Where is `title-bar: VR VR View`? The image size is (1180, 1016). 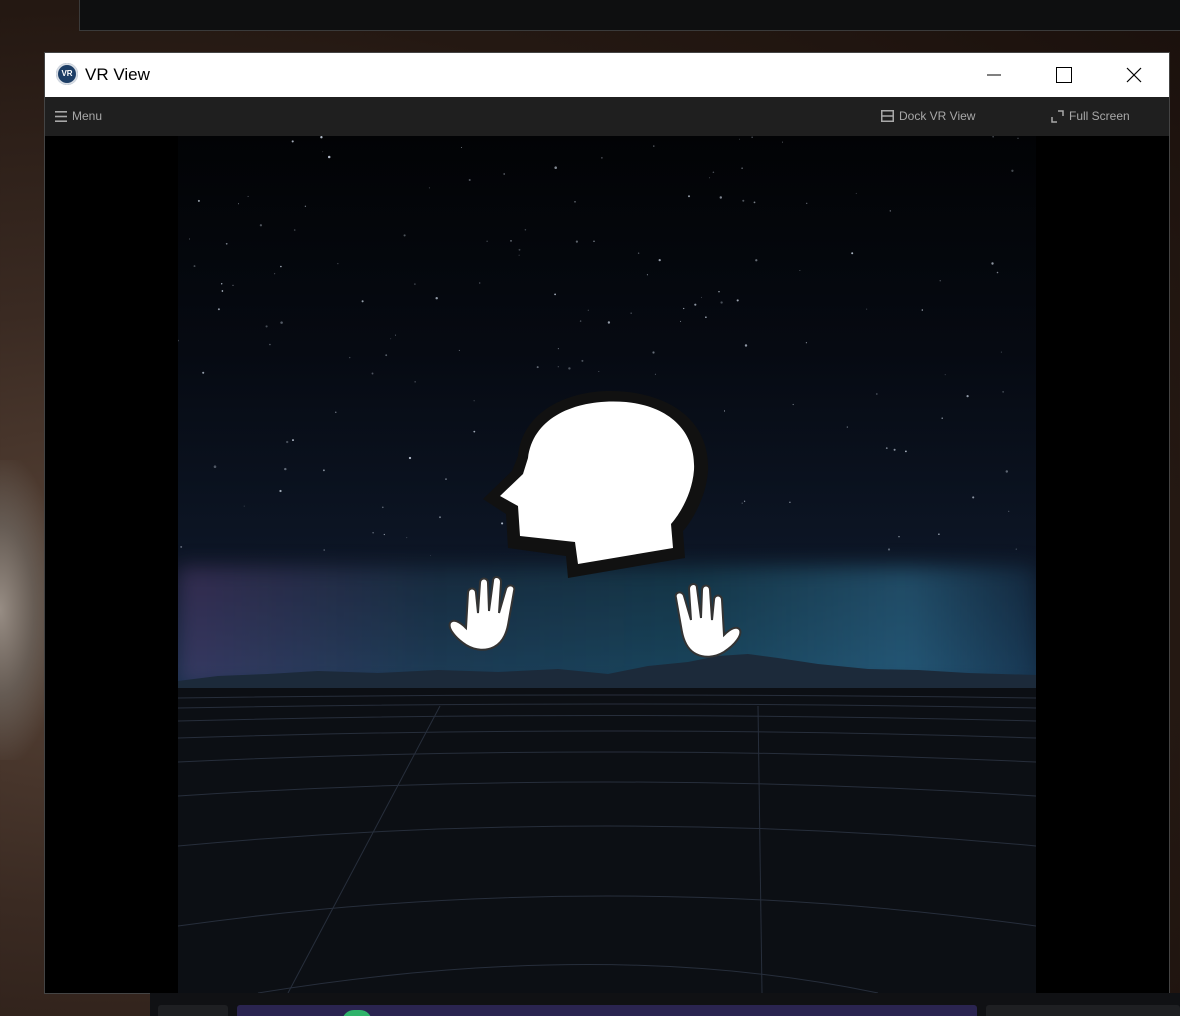
title-bar: VR VR View is located at coordinates (607, 75).